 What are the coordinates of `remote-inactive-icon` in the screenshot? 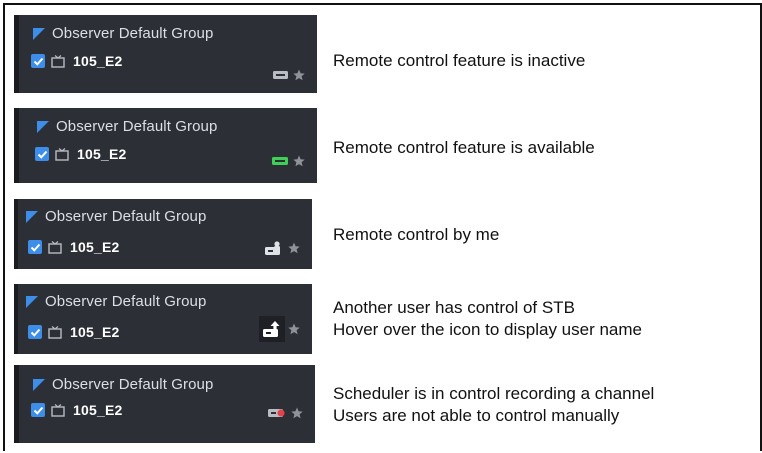 It's located at (280, 75).